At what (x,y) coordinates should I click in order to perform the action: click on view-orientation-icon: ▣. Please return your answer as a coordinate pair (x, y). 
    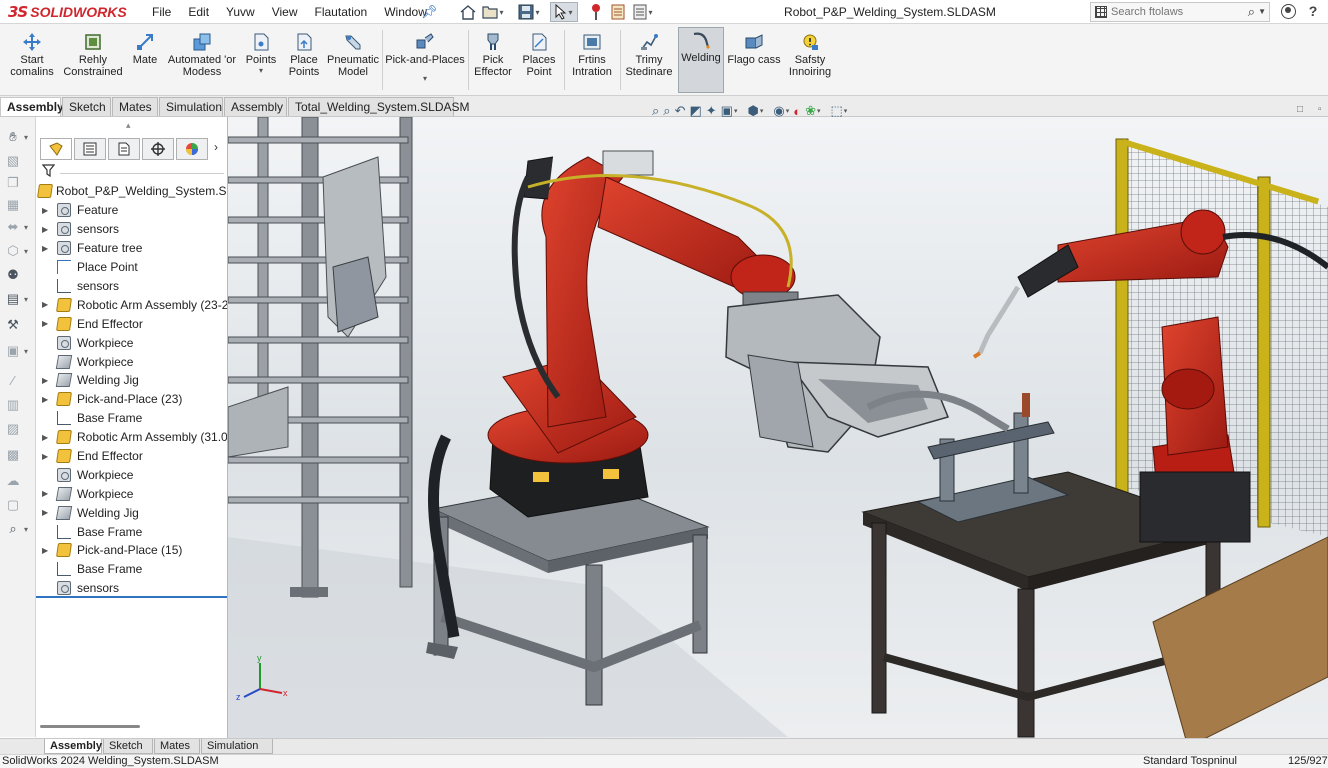
    Looking at the image, I should click on (729, 111).